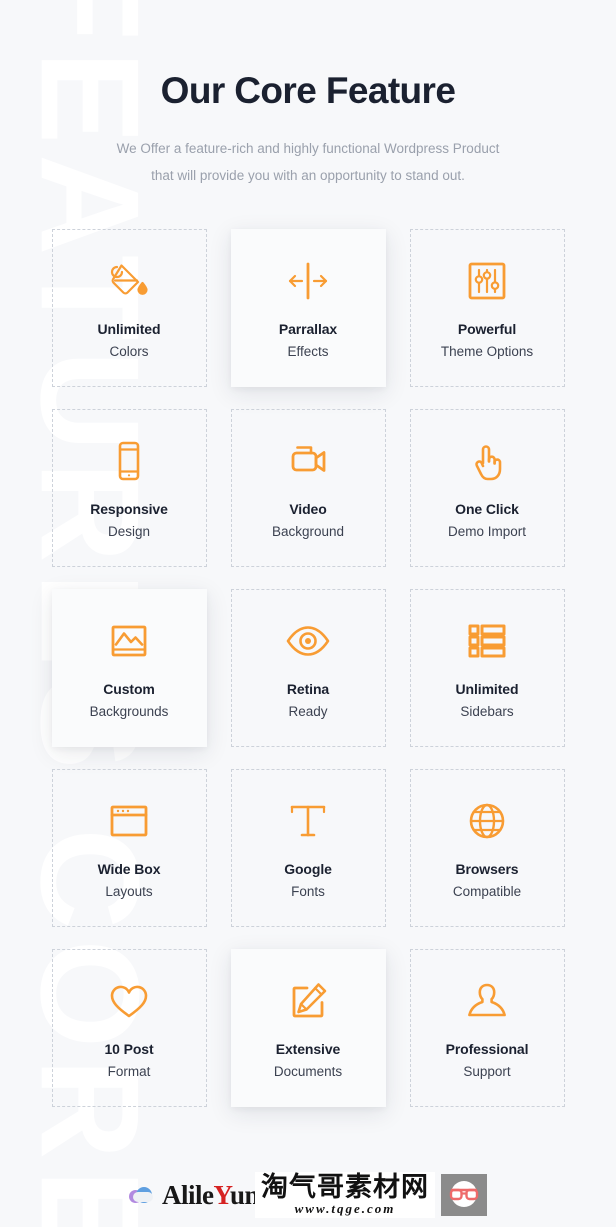 This screenshot has height=1227, width=616. Describe the element at coordinates (308, 1049) in the screenshot. I see `feature-card-title: Extensive` at that location.